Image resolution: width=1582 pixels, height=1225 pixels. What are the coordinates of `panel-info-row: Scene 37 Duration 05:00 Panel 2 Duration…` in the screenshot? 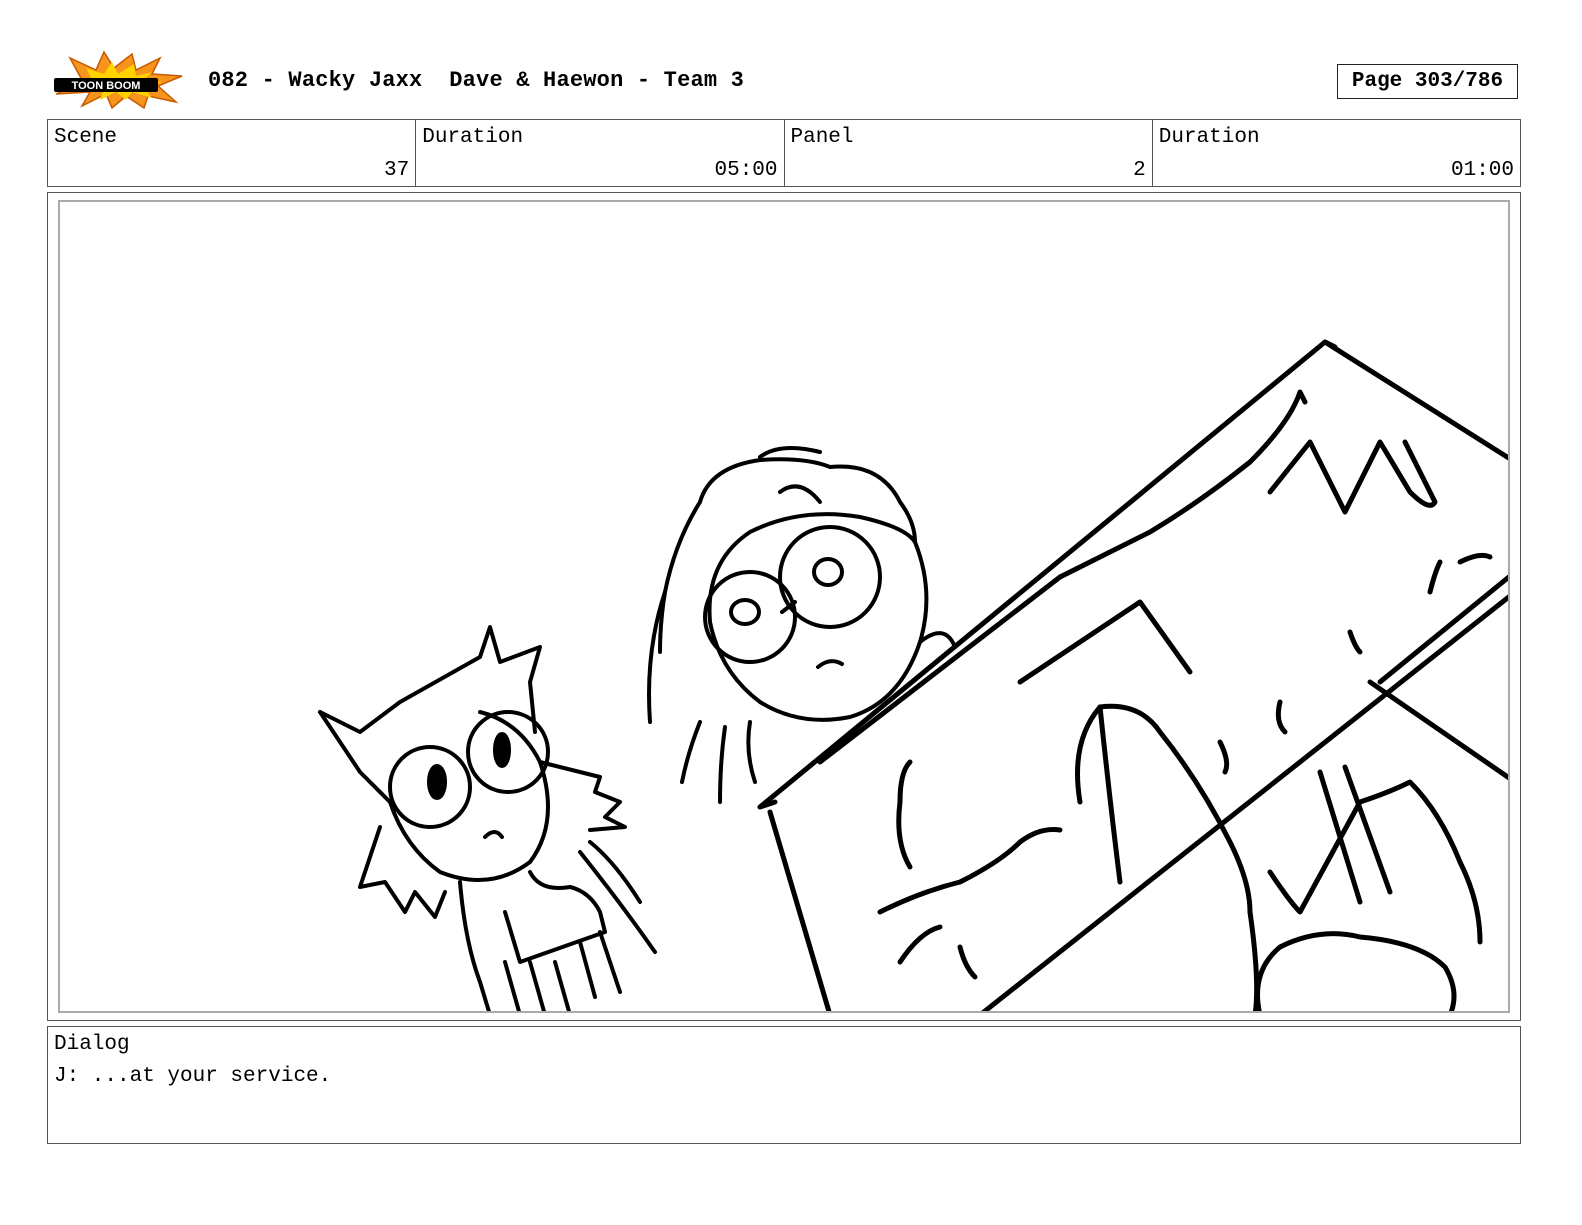 It's located at (784, 153).